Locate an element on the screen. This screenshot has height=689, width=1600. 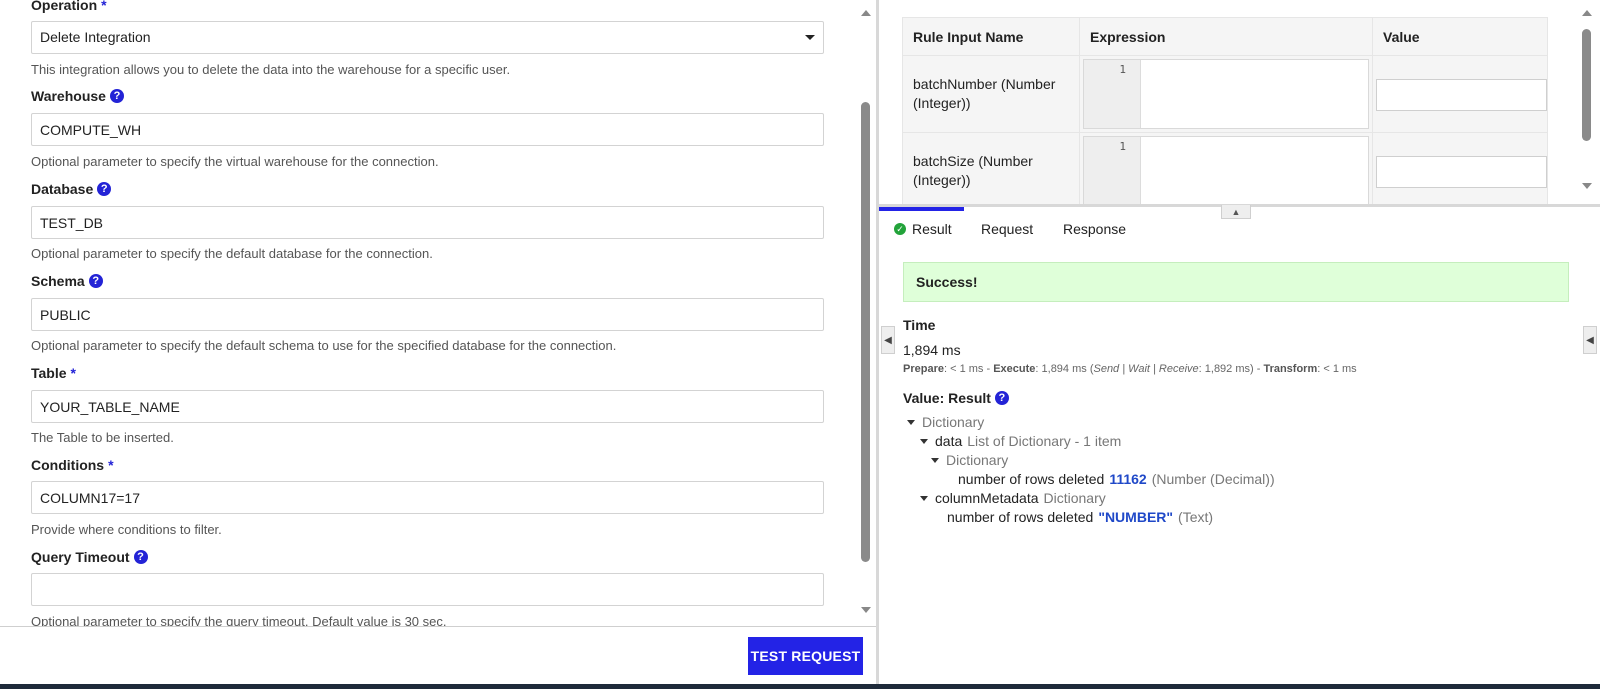
table-label-text: Table is located at coordinates (49, 373).